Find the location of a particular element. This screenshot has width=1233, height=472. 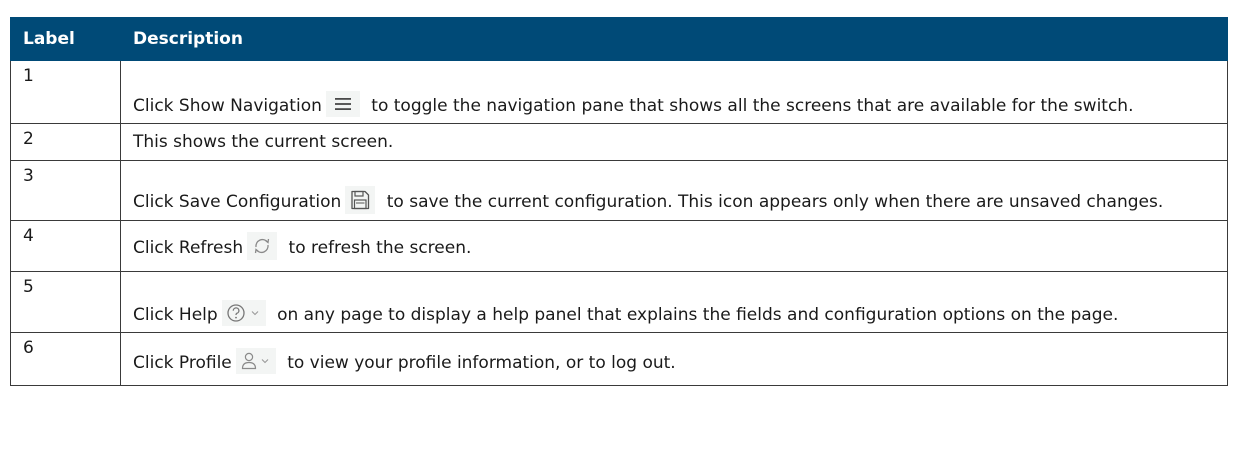

description-lead: Click Profile is located at coordinates (182, 363).